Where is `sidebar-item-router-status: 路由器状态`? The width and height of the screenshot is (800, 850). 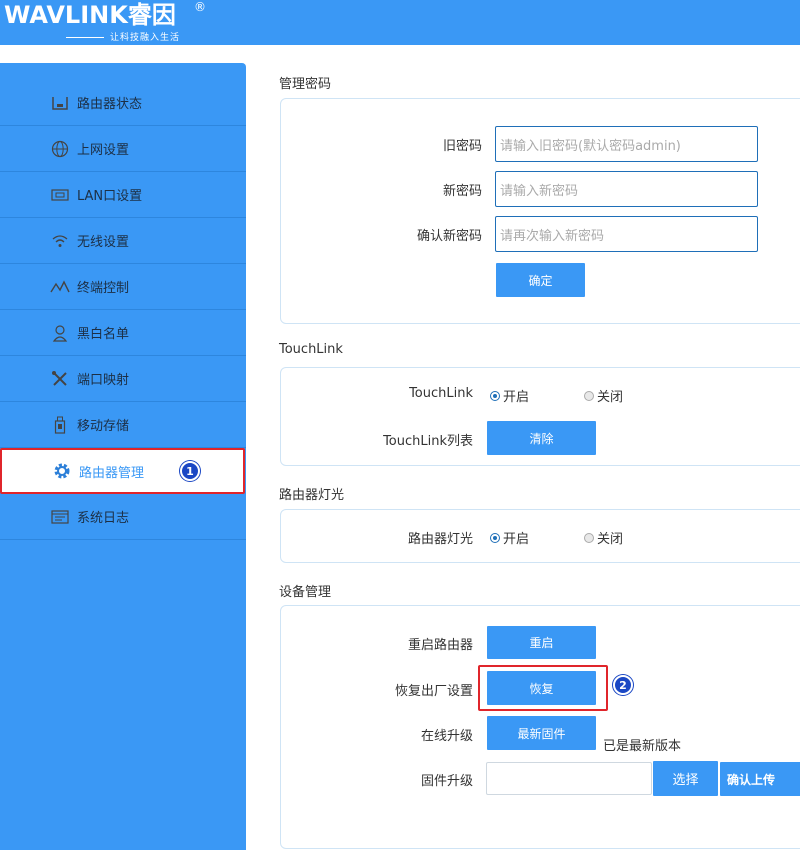 sidebar-item-router-status: 路由器状态 is located at coordinates (123, 103).